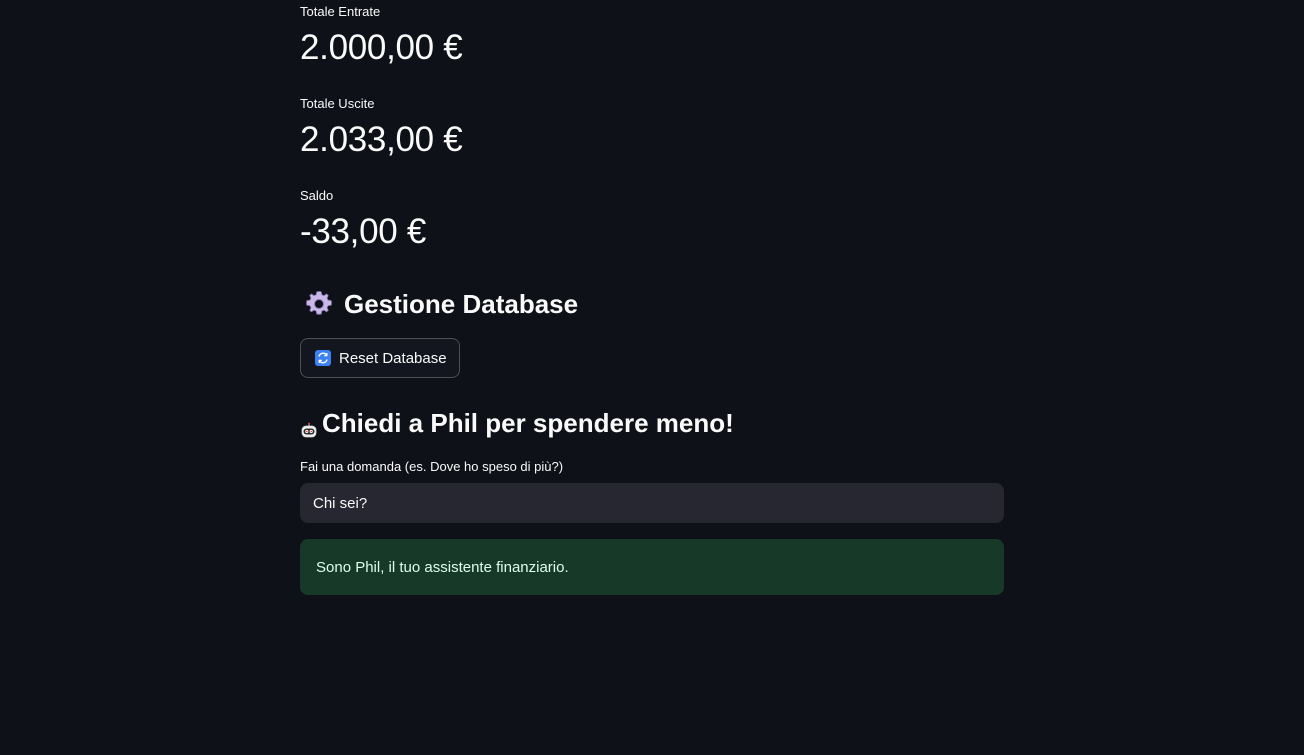 Image resolution: width=1304 pixels, height=755 pixels. What do you see at coordinates (381, 47) in the screenshot?
I see `metric-value: 2.000,00 €` at bounding box center [381, 47].